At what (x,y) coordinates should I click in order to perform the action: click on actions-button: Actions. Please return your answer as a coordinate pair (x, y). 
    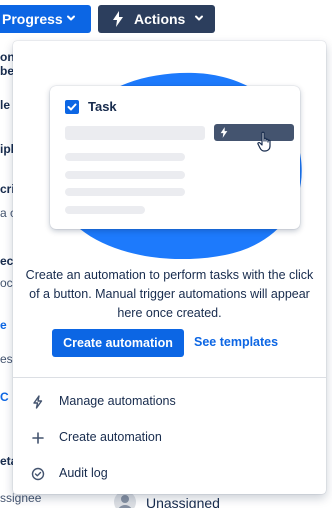
    Looking at the image, I should click on (156, 19).